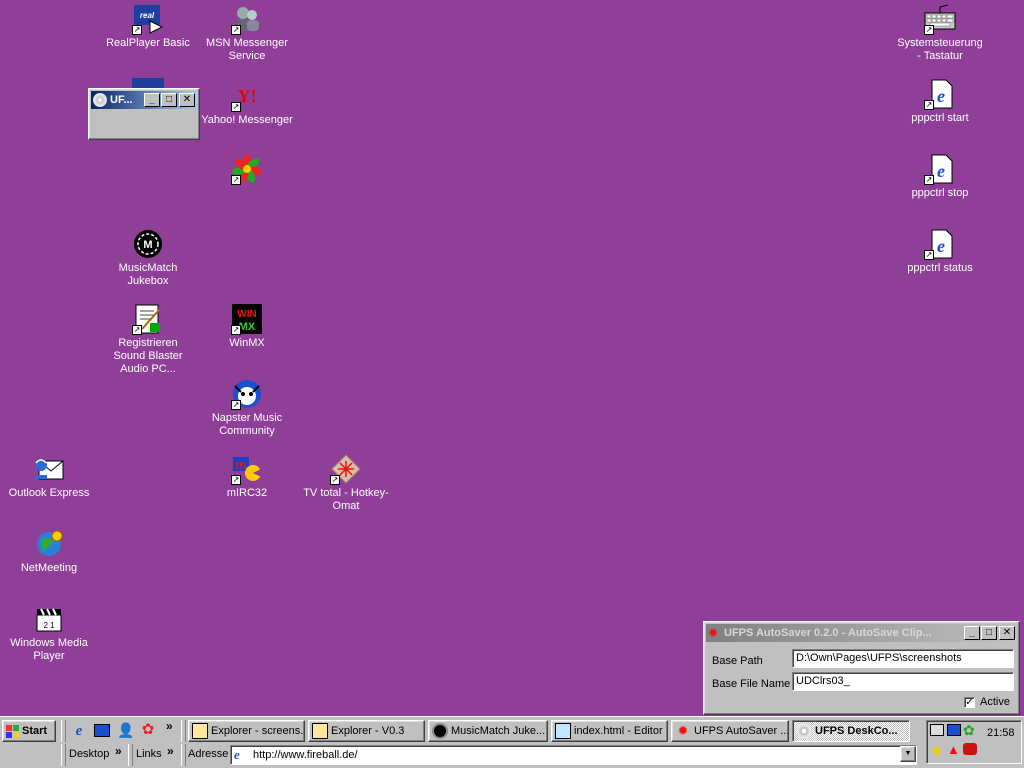  Describe the element at coordinates (940, 49) in the screenshot. I see `icon-label: Systemsteuerung - Tastatur` at that location.